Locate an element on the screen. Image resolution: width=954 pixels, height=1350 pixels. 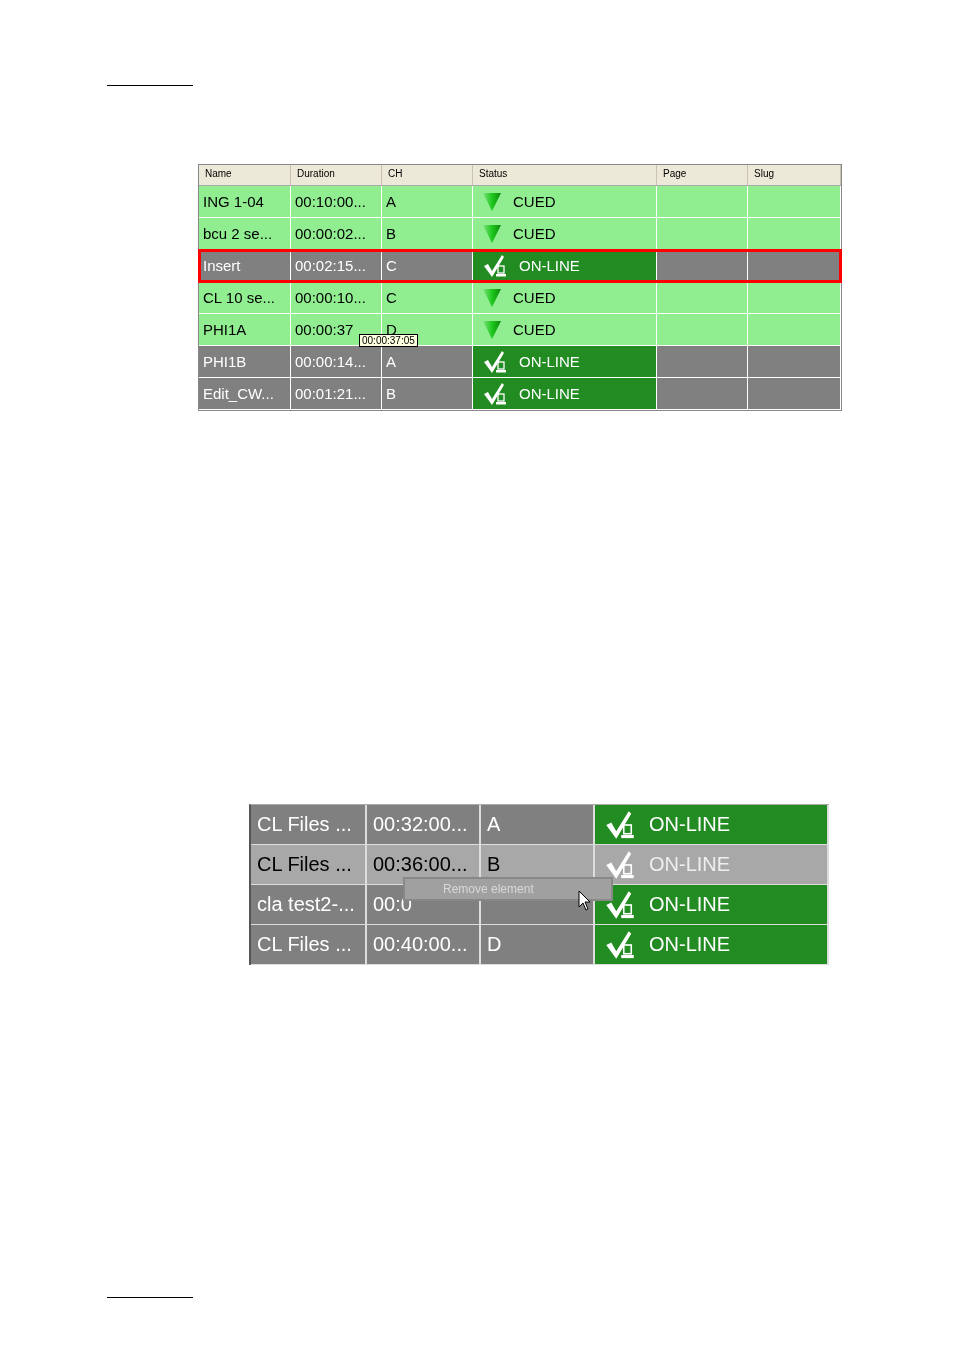
table-row: CL Files ... 00:40:00... D ON-LINE is located at coordinates (540, 945).